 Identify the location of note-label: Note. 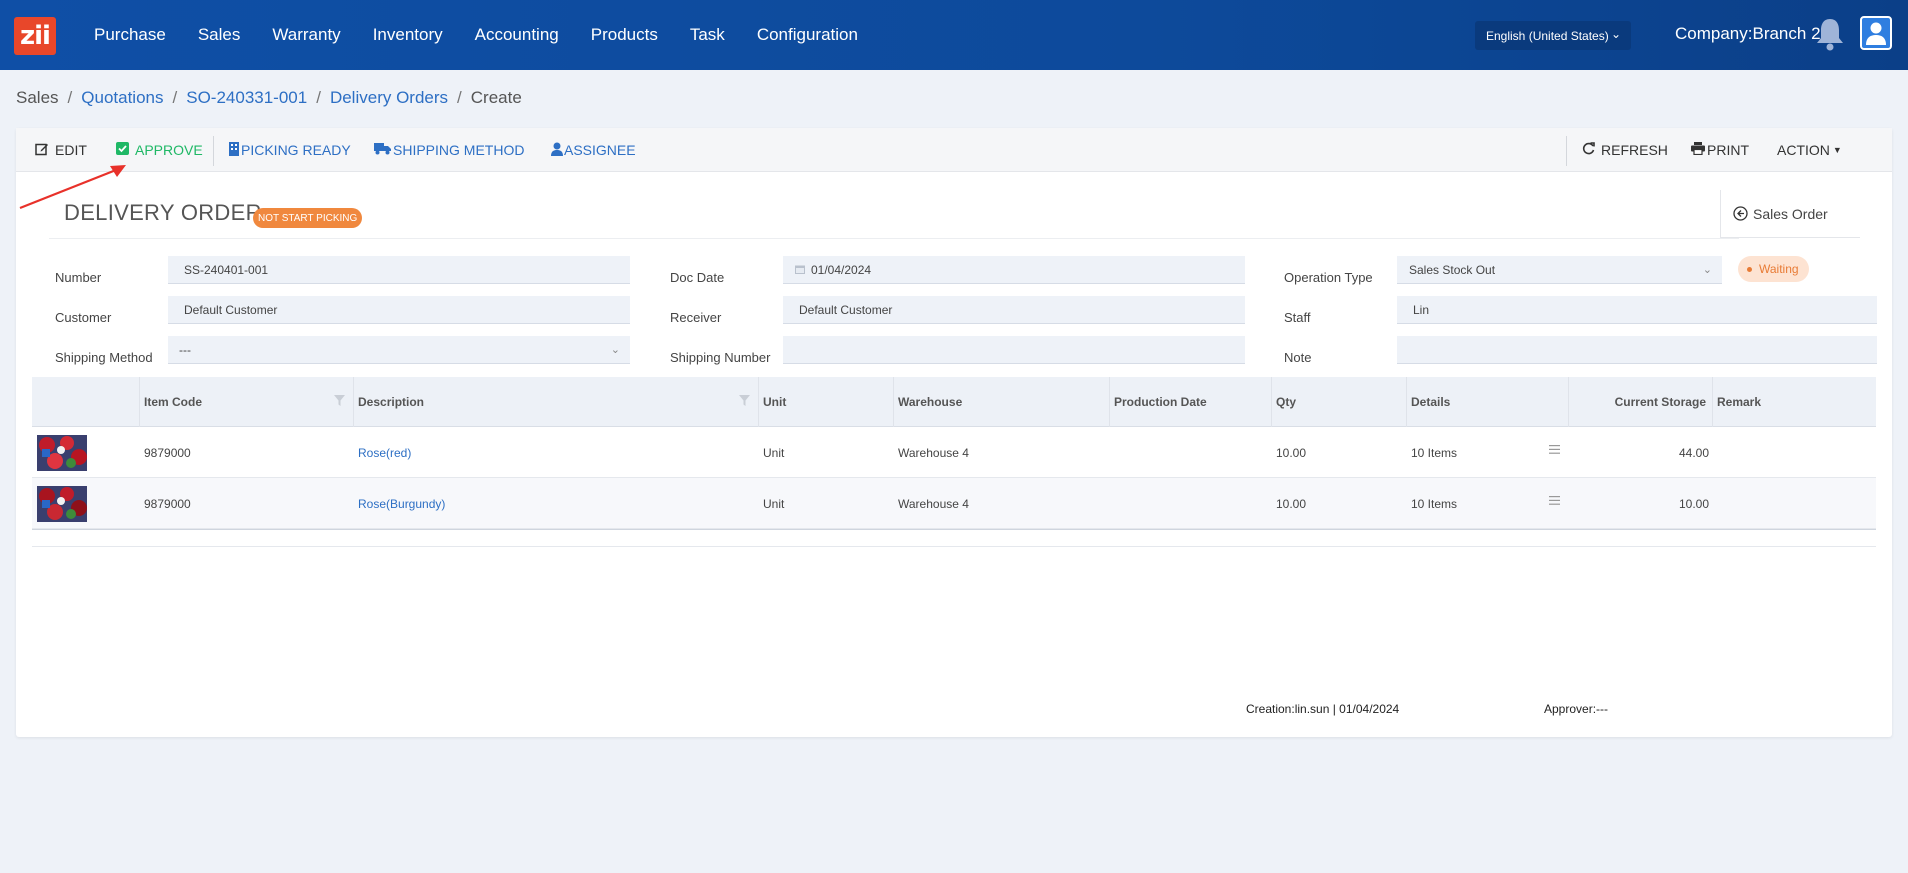
(1298, 357).